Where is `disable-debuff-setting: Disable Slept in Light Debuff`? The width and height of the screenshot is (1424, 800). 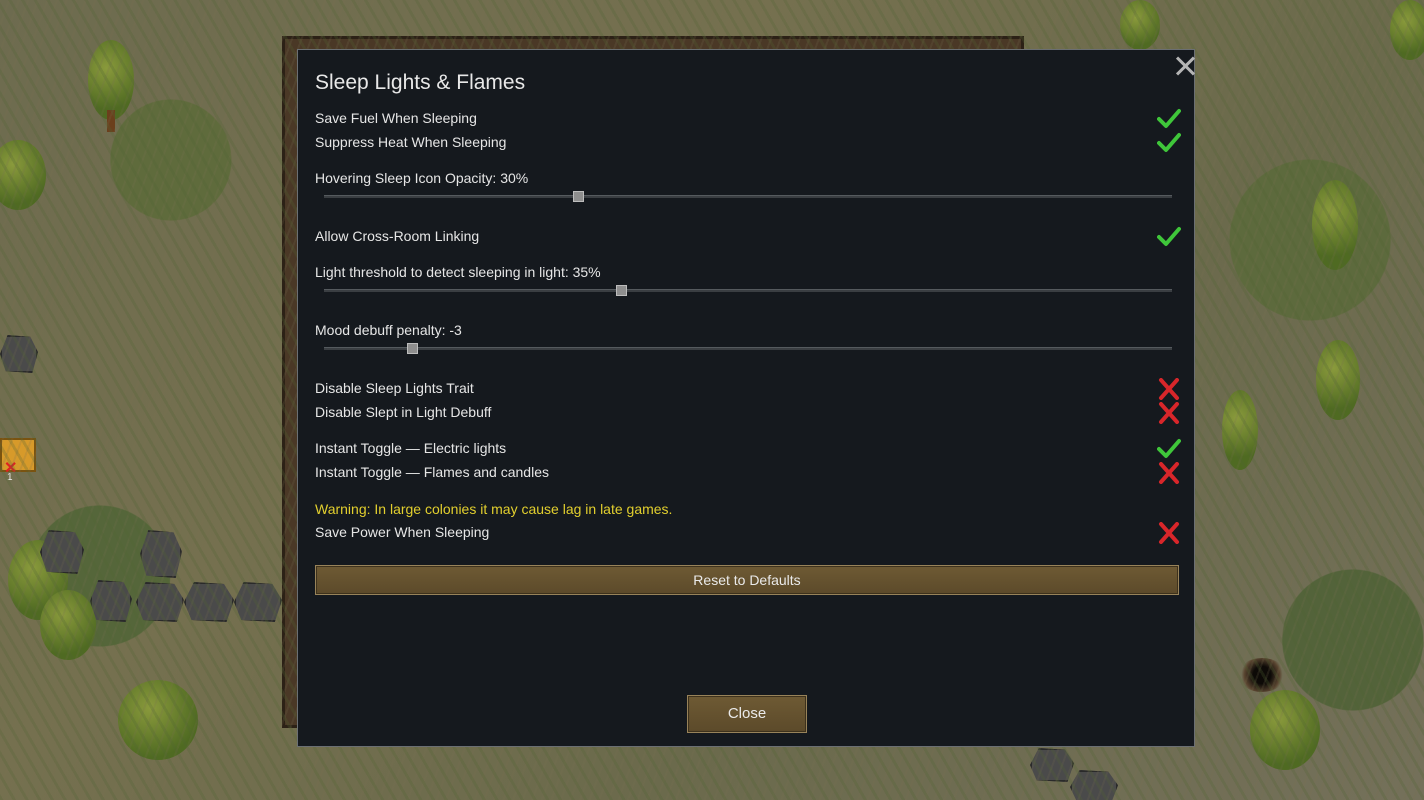 disable-debuff-setting: Disable Slept in Light Debuff is located at coordinates (748, 413).